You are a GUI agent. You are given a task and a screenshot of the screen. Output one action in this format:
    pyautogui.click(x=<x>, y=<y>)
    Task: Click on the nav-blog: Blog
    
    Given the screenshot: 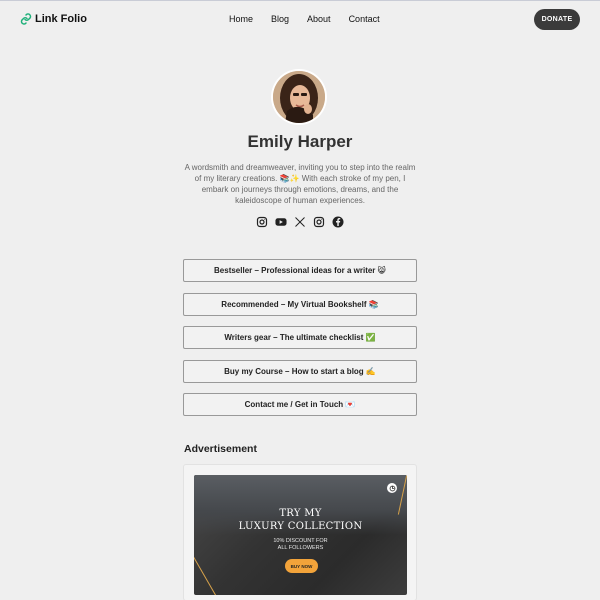 What is the action you would take?
    pyautogui.click(x=280, y=19)
    